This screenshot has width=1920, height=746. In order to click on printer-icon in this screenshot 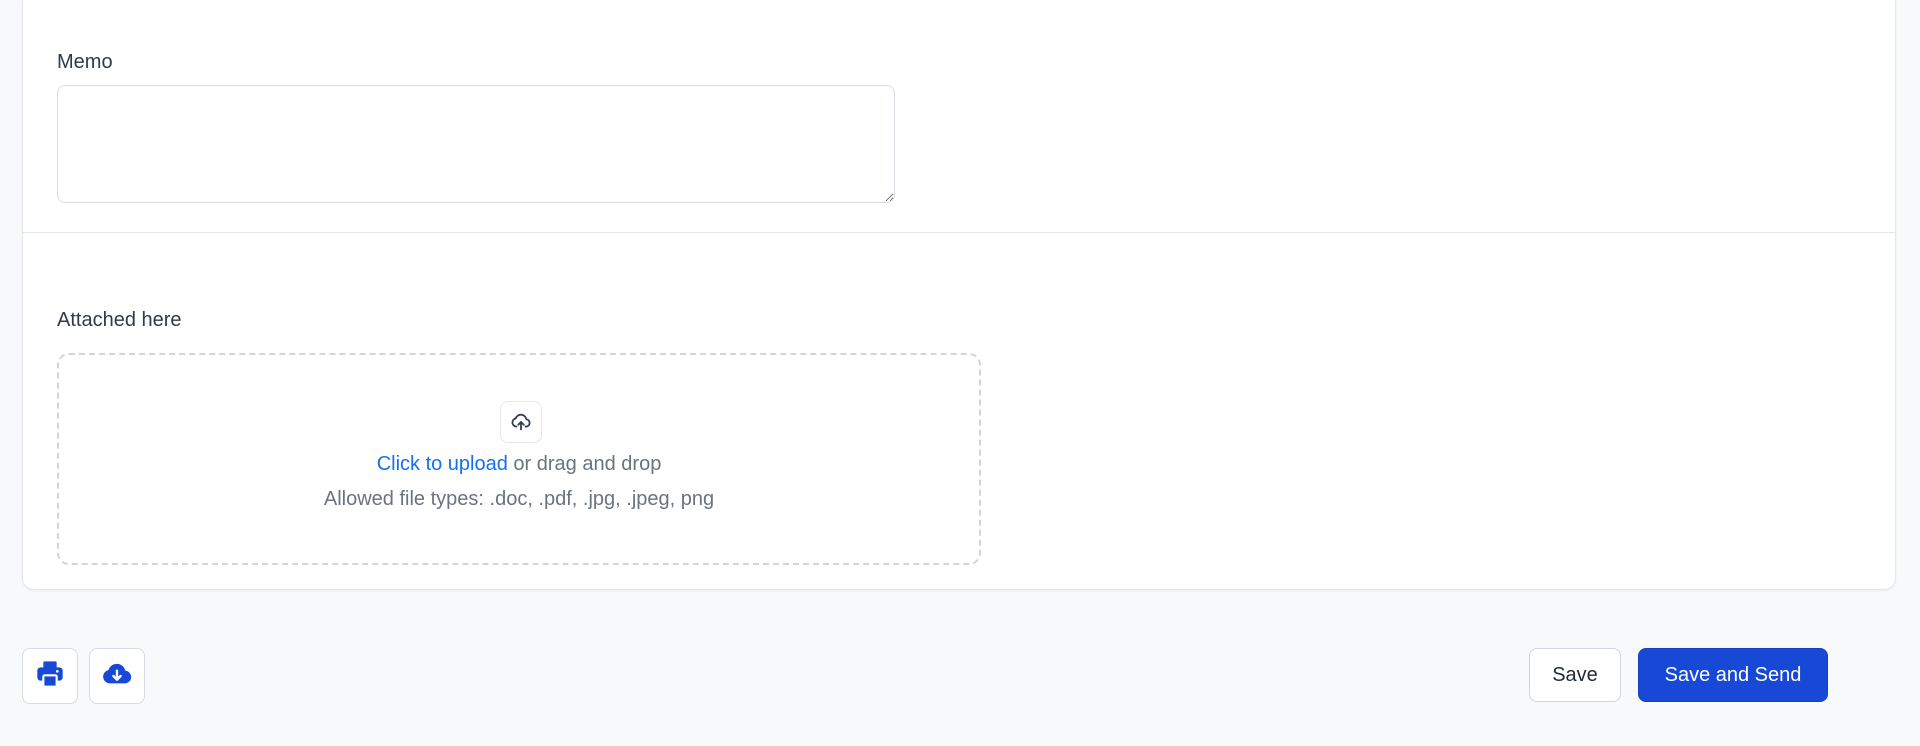, I will do `click(50, 676)`.